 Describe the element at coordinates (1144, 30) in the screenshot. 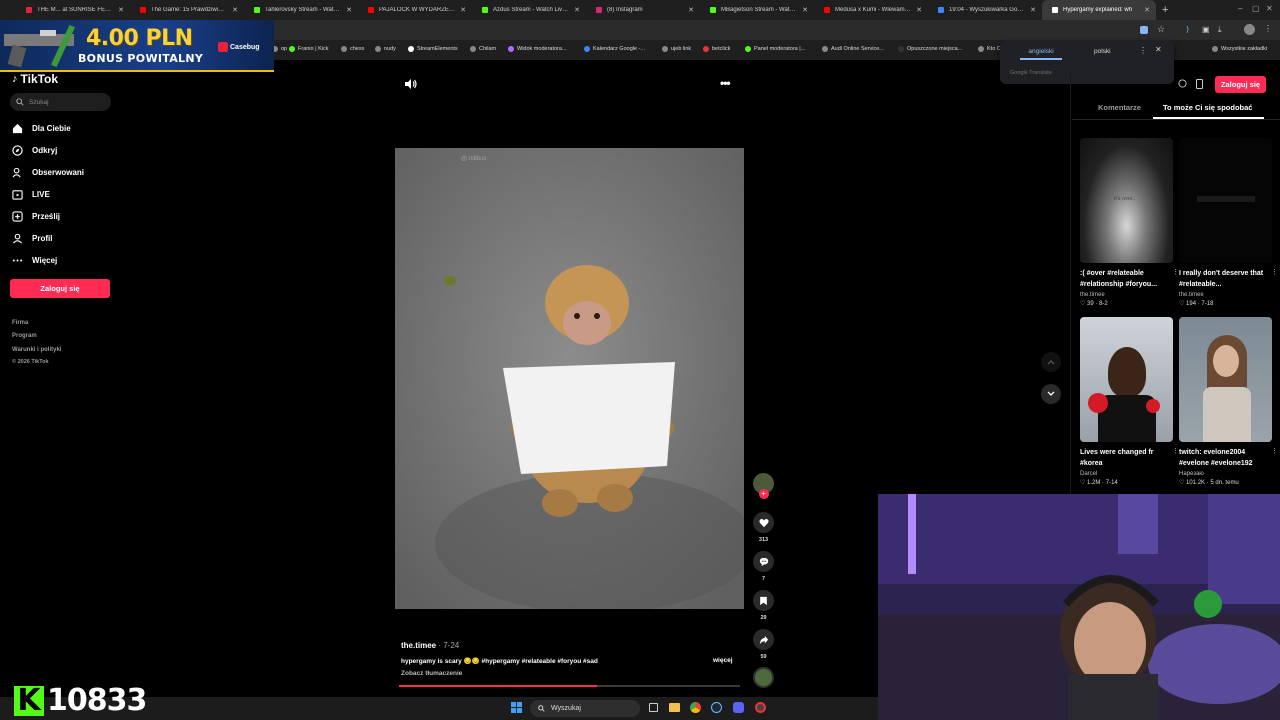

I see `translate-icon` at that location.